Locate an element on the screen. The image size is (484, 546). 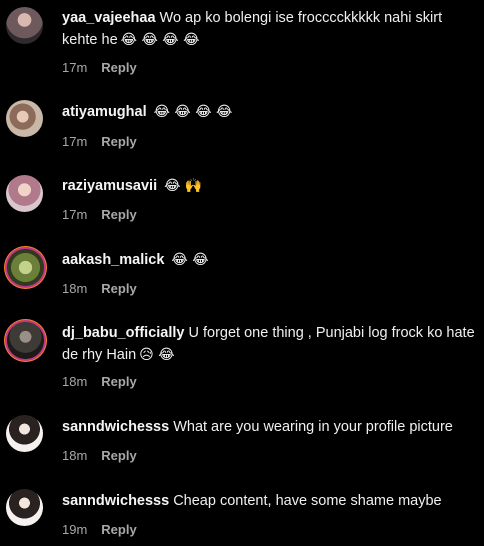
comment-text: Cheap content, have some shame maybe is located at coordinates (307, 501).